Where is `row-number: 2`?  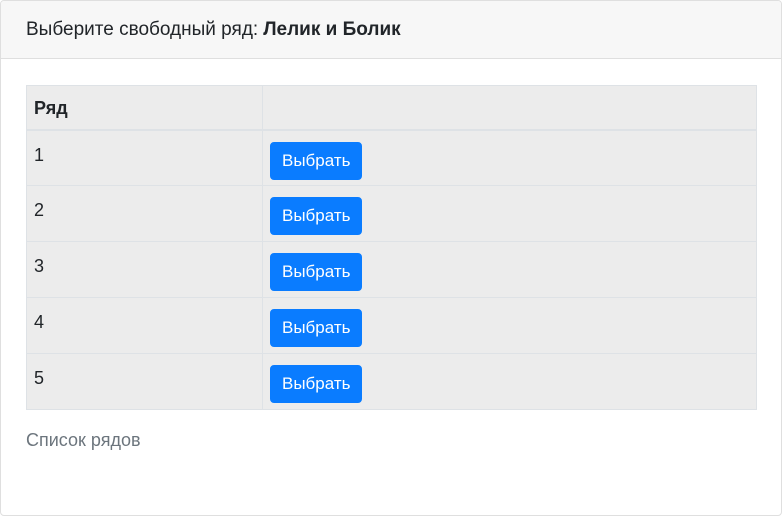 row-number: 2 is located at coordinates (144, 213).